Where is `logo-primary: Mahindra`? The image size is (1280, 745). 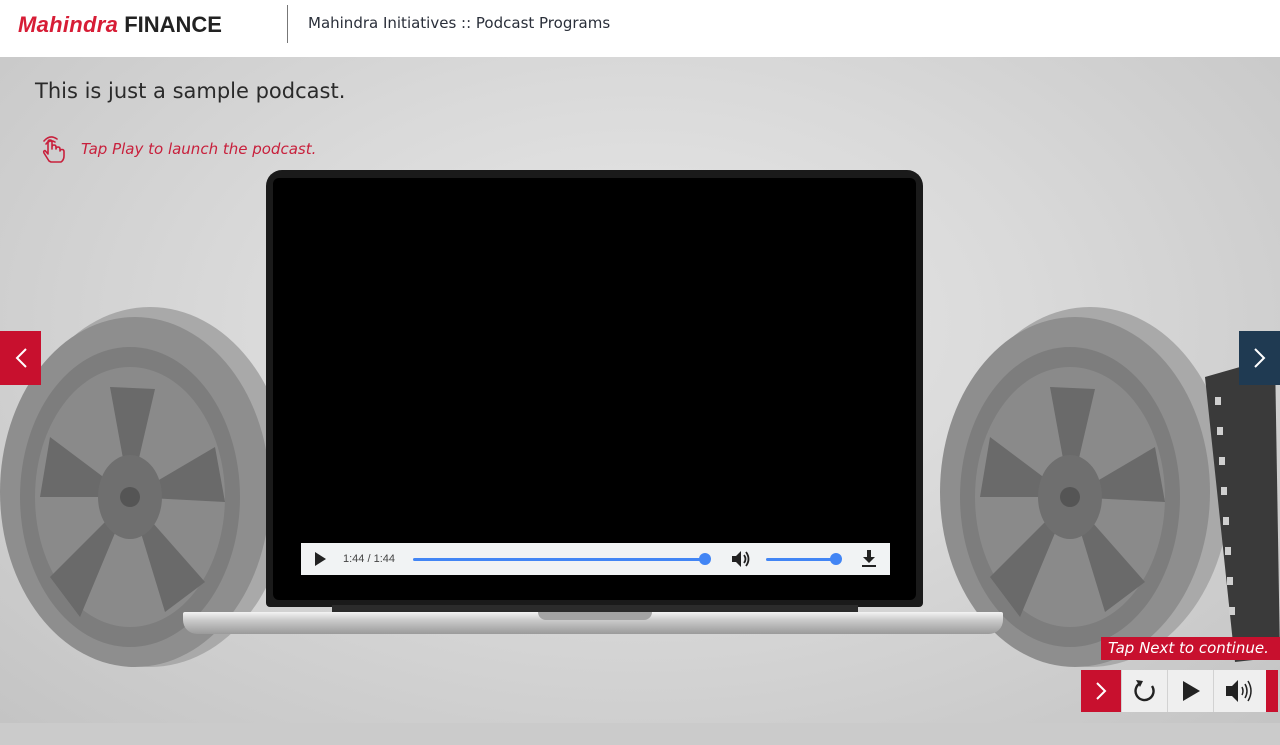 logo-primary: Mahindra is located at coordinates (68, 24).